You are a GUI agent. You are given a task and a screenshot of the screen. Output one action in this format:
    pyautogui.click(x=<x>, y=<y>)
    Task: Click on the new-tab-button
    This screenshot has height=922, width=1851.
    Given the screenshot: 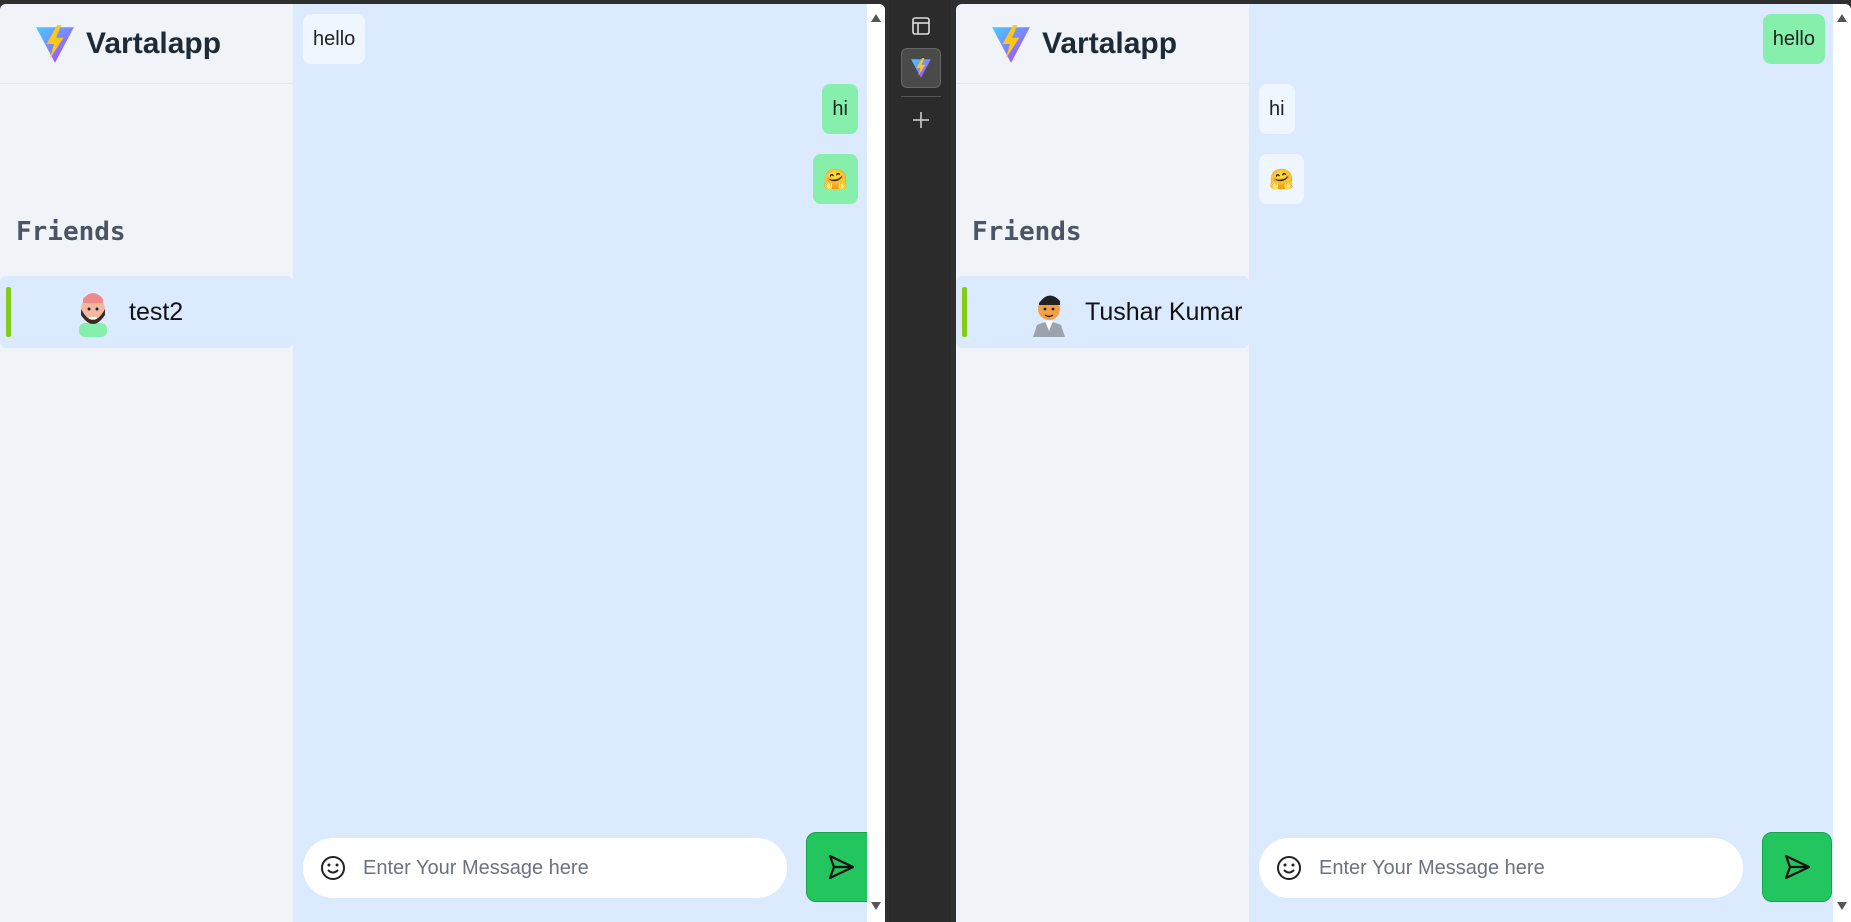 What is the action you would take?
    pyautogui.click(x=921, y=120)
    